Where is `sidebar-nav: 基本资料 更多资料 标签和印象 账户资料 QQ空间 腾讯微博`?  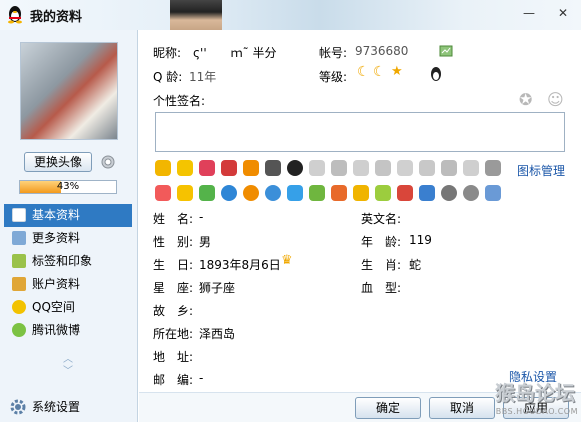
sidebar-nav: 基本资料 更多资料 标签和印象 账户资料 QQ空间 腾讯微博 is located at coordinates (69, 273).